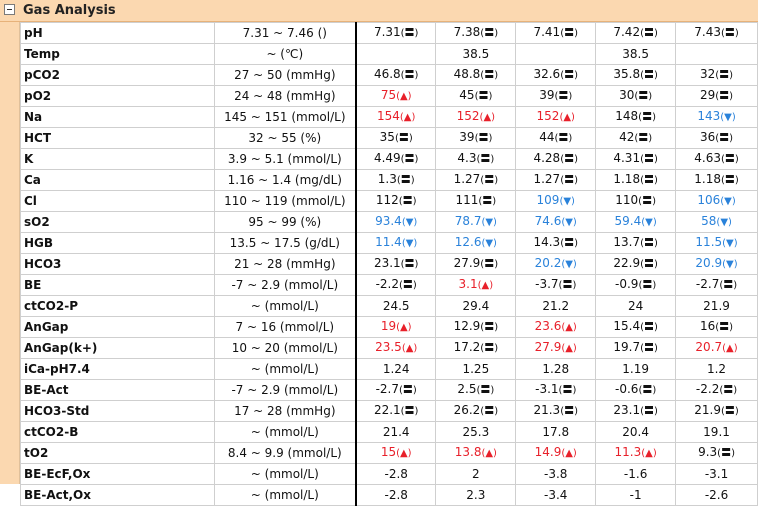 The width and height of the screenshot is (758, 506). Describe the element at coordinates (556, 390) in the screenshot. I see `result-value-cell: -3.1(〓)` at that location.